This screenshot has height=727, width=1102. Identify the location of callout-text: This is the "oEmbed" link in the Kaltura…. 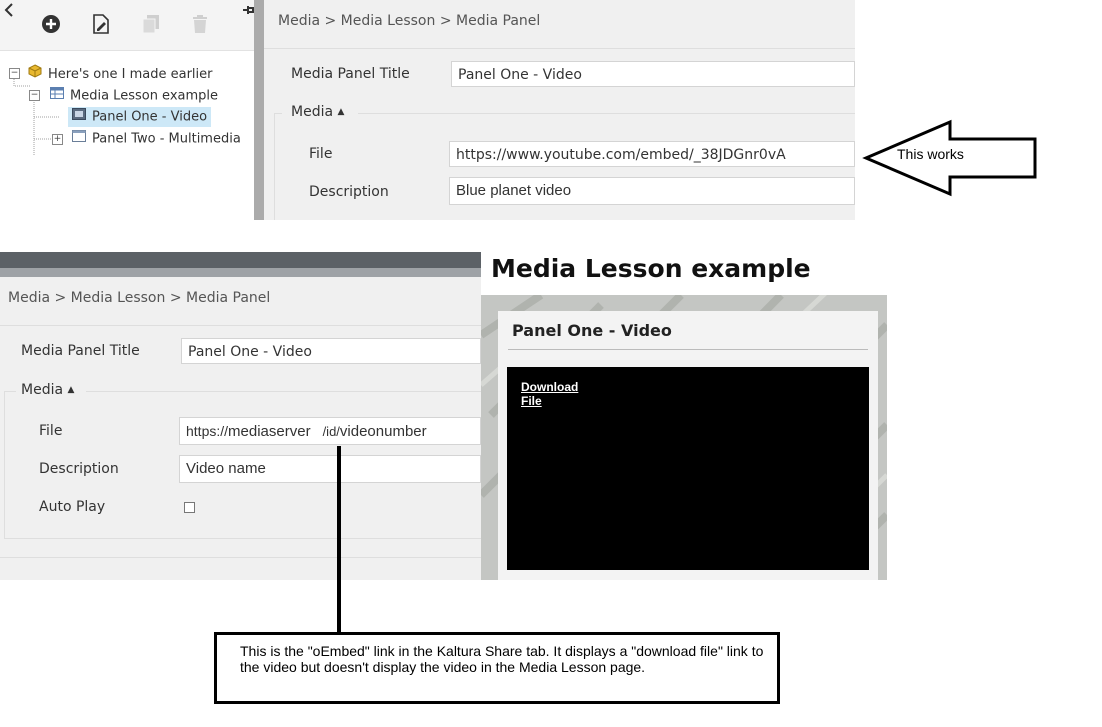
(502, 659).